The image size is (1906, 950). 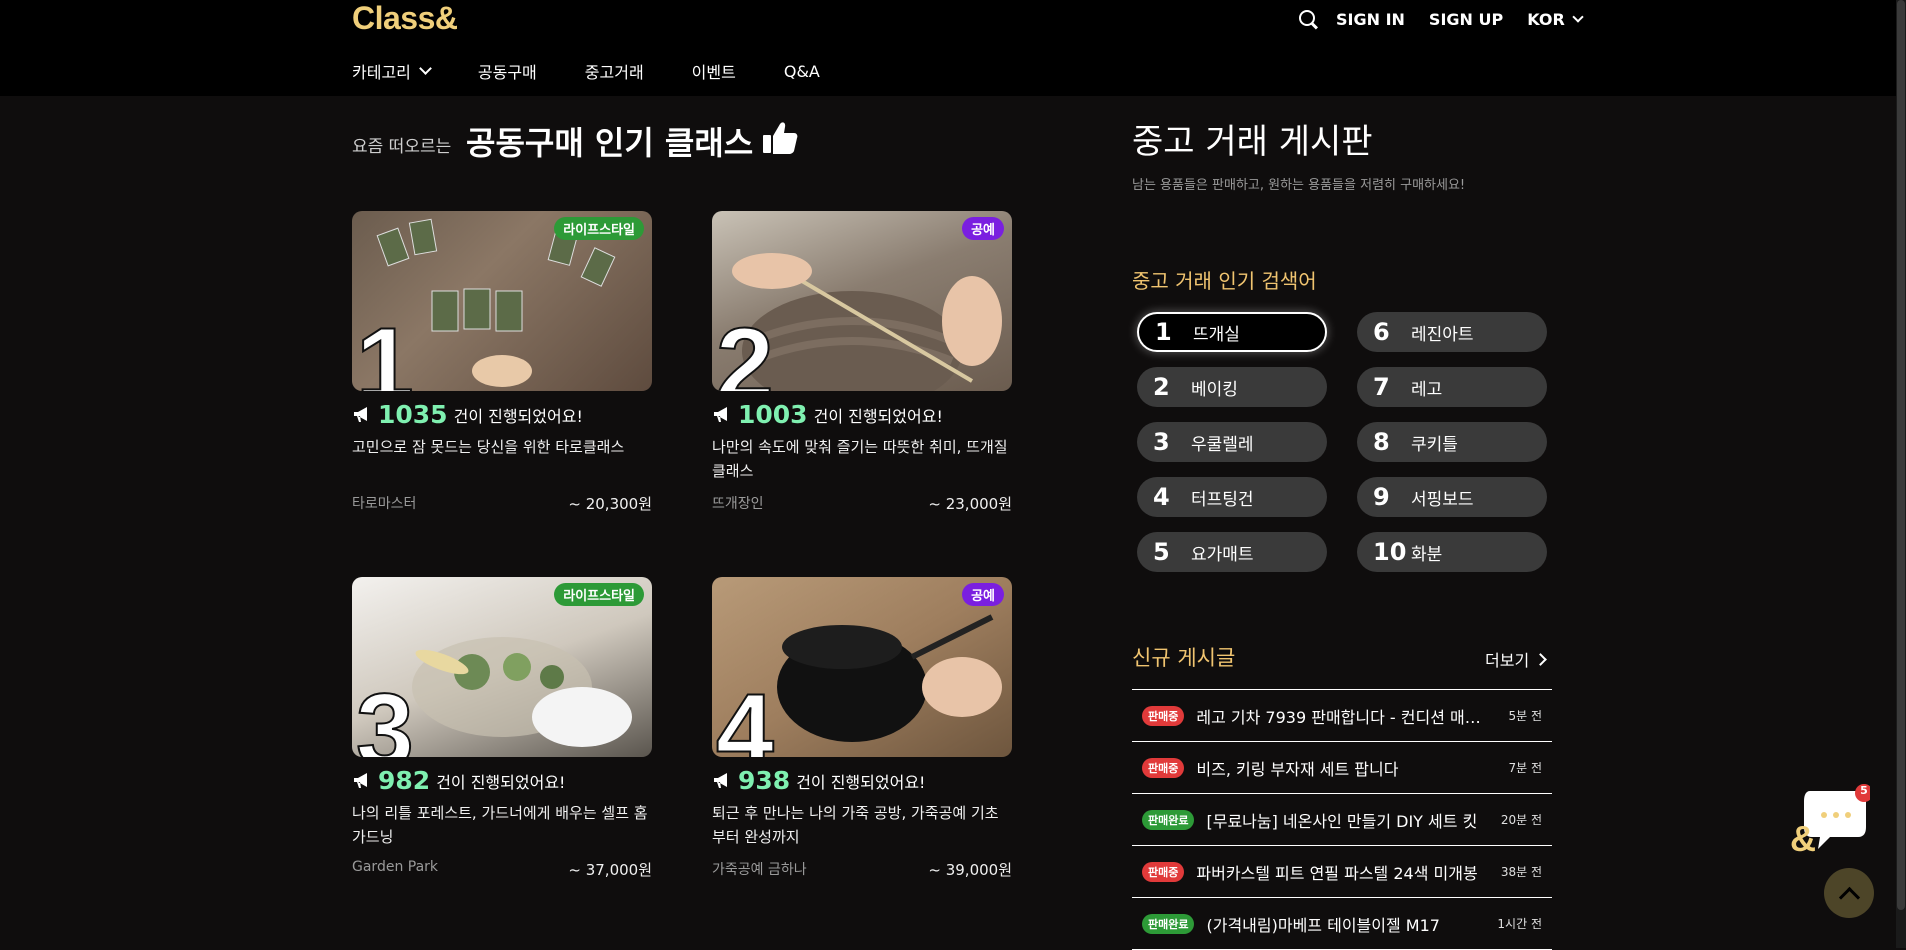 What do you see at coordinates (1216, 334) in the screenshot?
I see `keyword-text: 뜨개실` at bounding box center [1216, 334].